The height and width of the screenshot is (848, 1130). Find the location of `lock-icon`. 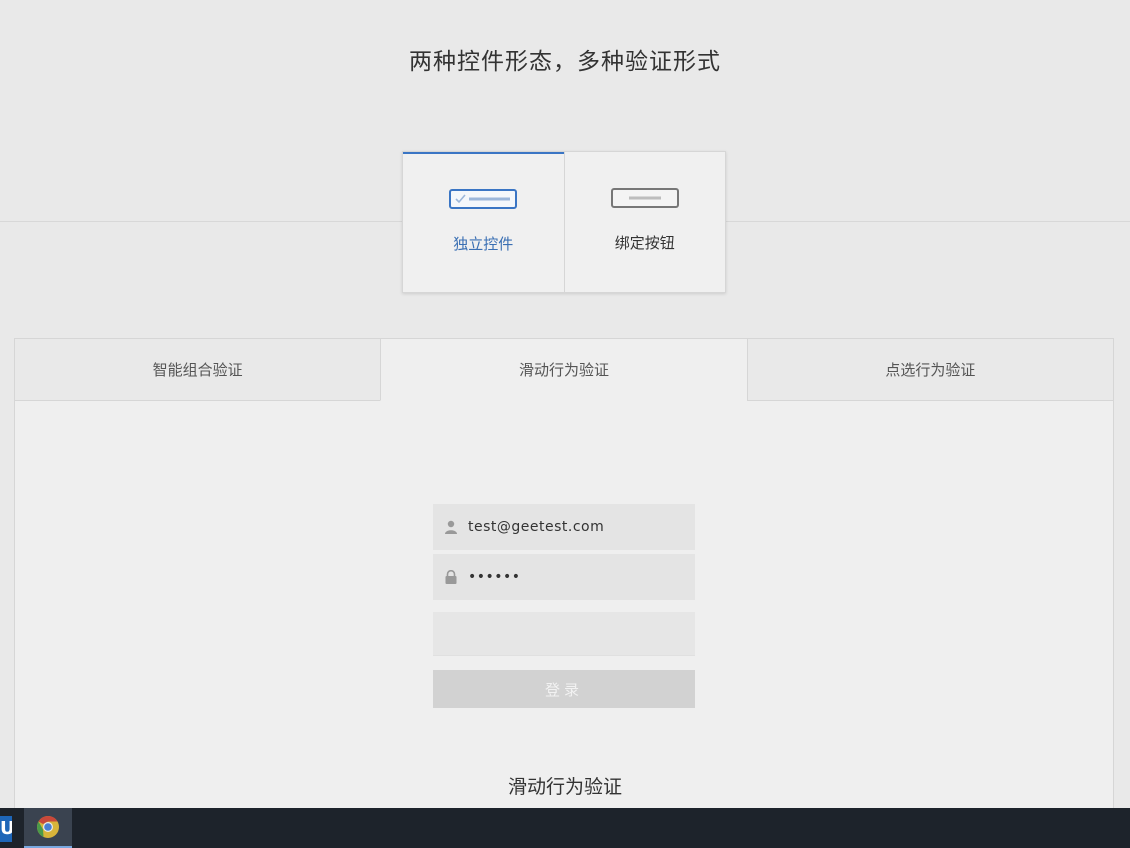

lock-icon is located at coordinates (451, 577).